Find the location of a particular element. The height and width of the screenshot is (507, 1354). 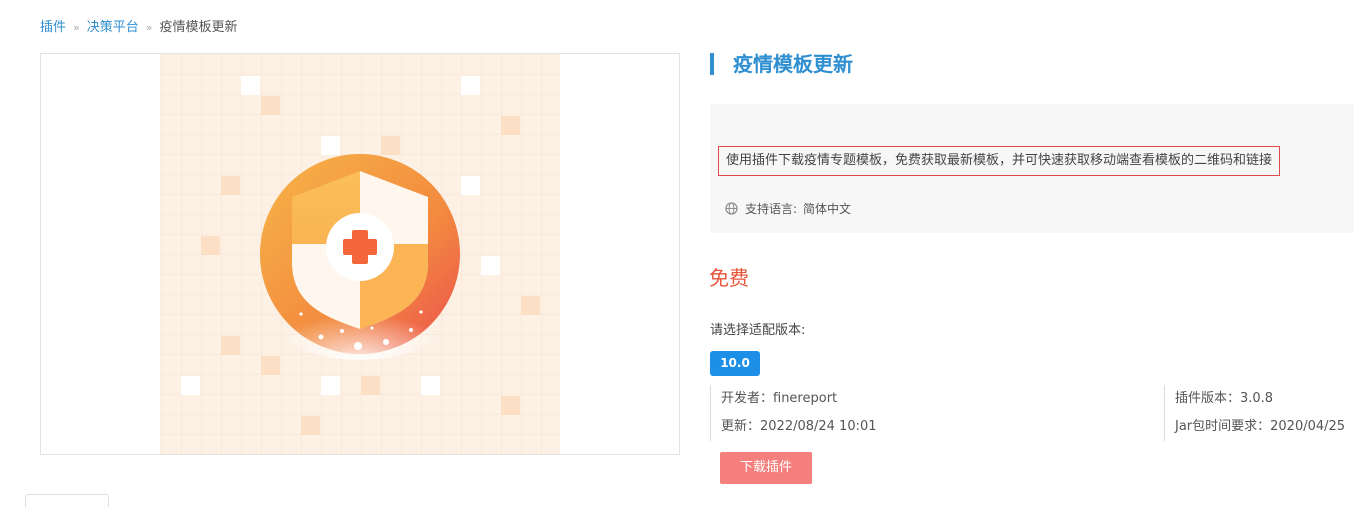

breadcrumb-current: 疫情模板更新 is located at coordinates (198, 27).